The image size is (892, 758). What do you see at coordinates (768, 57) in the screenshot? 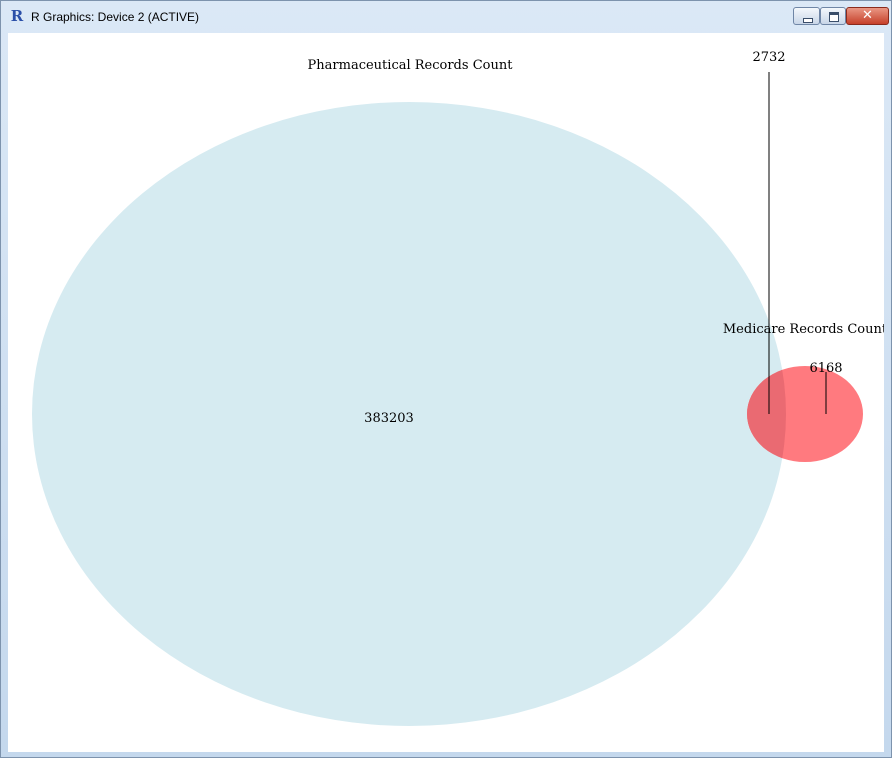
I see `intersection-count: 2732` at bounding box center [768, 57].